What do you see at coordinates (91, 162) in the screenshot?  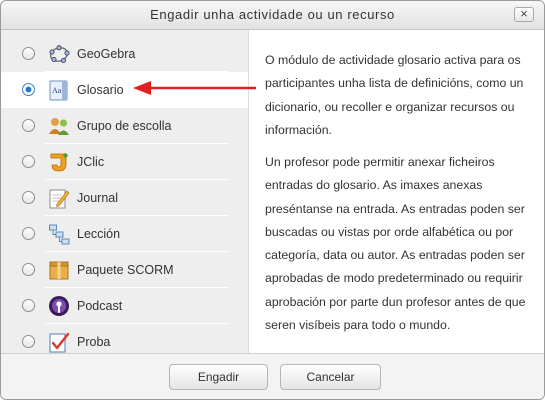 I see `option-label: JClic` at bounding box center [91, 162].